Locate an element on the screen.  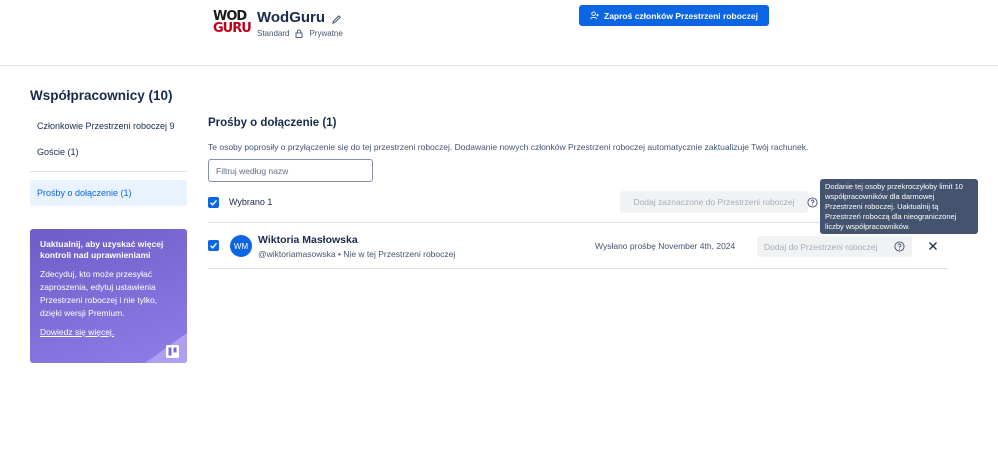
edit-pencil-icon is located at coordinates (336, 18).